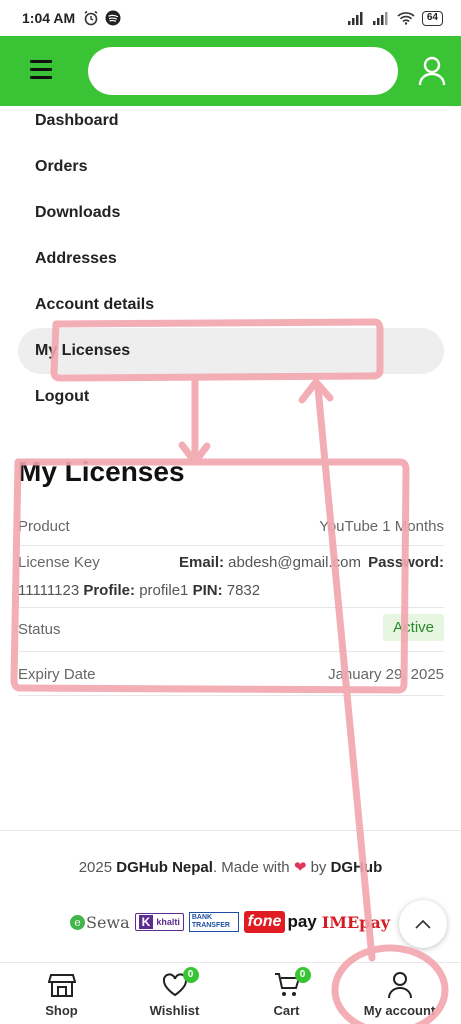 Image resolution: width=461 pixels, height=1024 pixels. I want to click on nav-item-orders: Orders, so click(231, 167).